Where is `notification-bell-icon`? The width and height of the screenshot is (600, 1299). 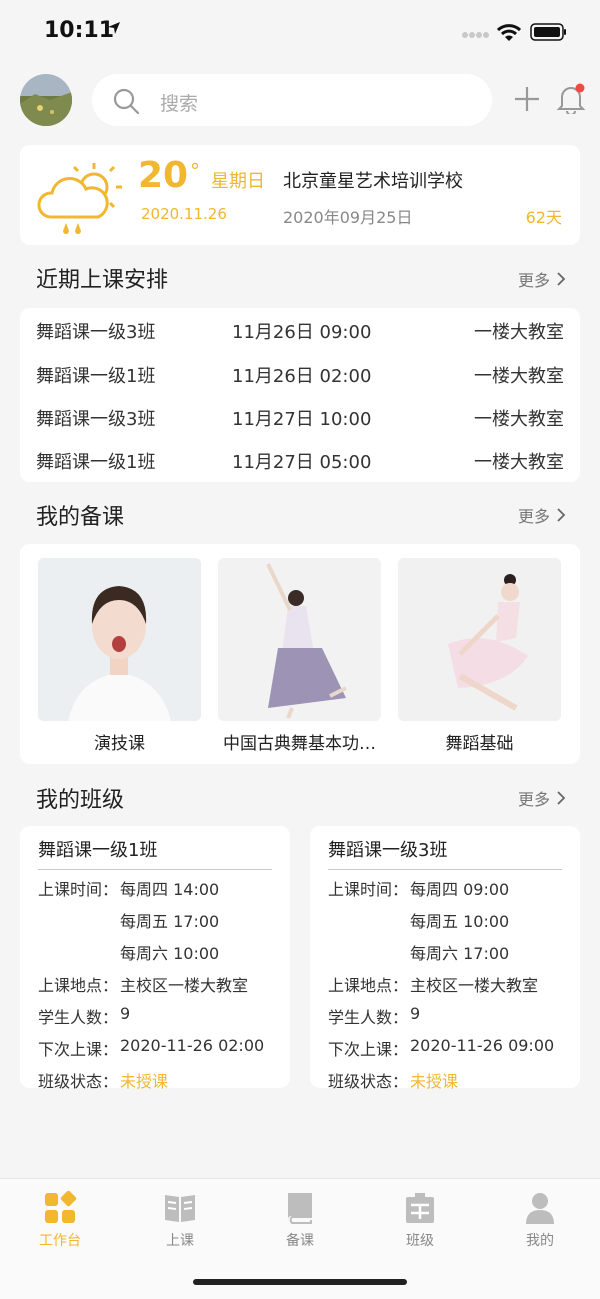
notification-bell-icon is located at coordinates (571, 98).